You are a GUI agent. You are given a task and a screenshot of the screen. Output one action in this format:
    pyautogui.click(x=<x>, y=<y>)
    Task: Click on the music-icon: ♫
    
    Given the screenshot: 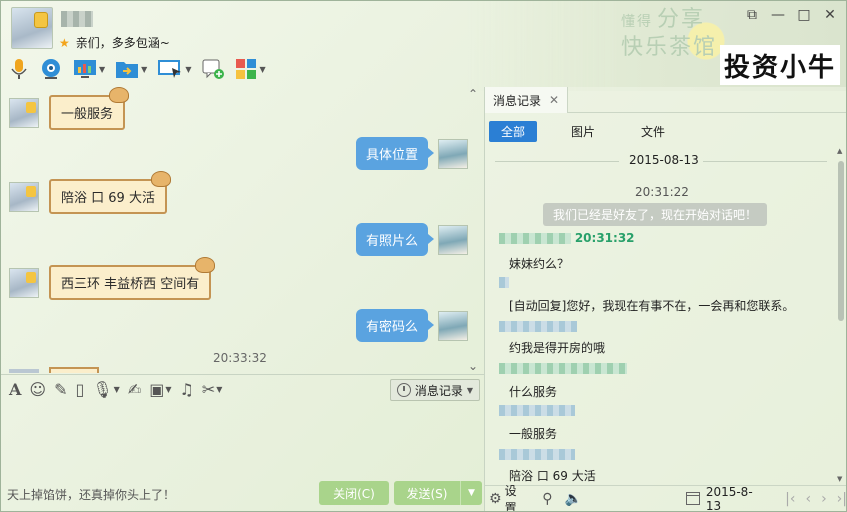 What is the action you would take?
    pyautogui.click(x=186, y=389)
    